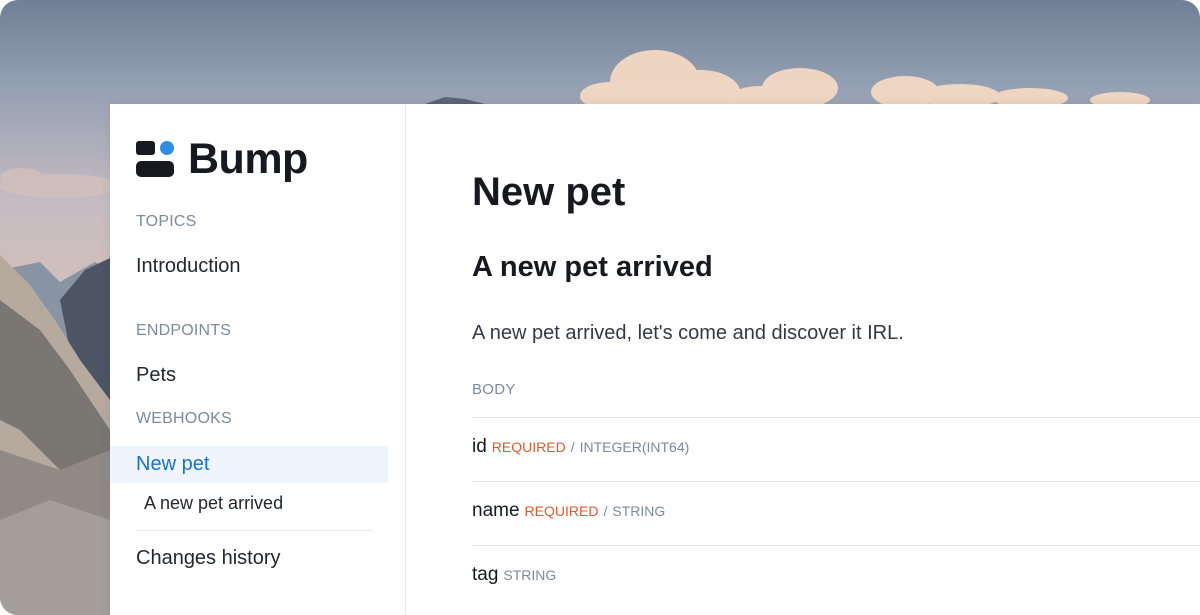 The width and height of the screenshot is (1200, 615). What do you see at coordinates (592, 267) in the screenshot?
I see `event-title: A new pet arrived` at bounding box center [592, 267].